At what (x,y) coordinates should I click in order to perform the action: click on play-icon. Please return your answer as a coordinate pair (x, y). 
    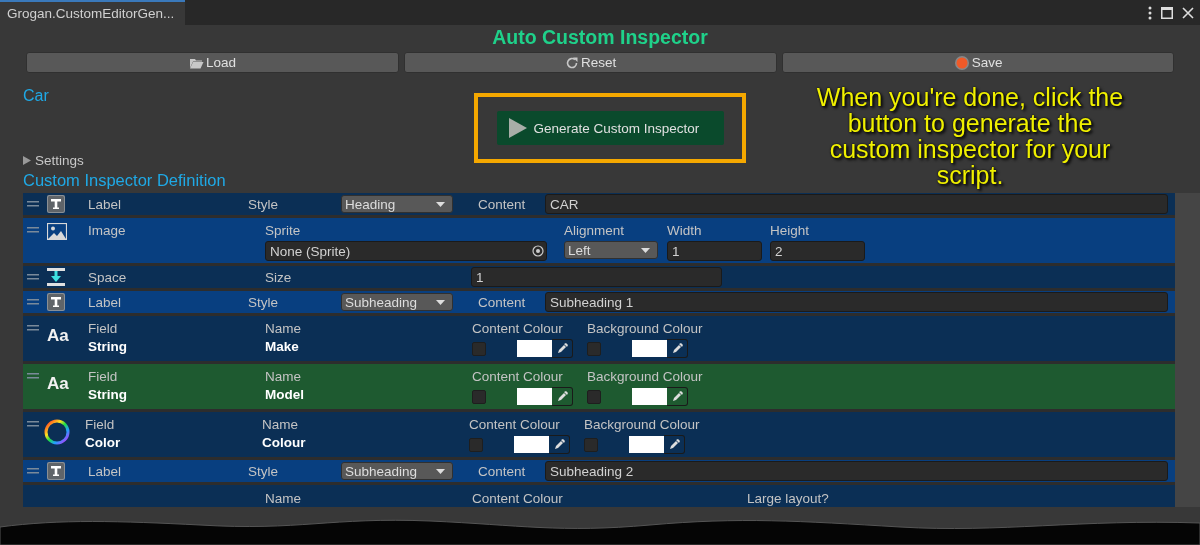
    Looking at the image, I should click on (517, 128).